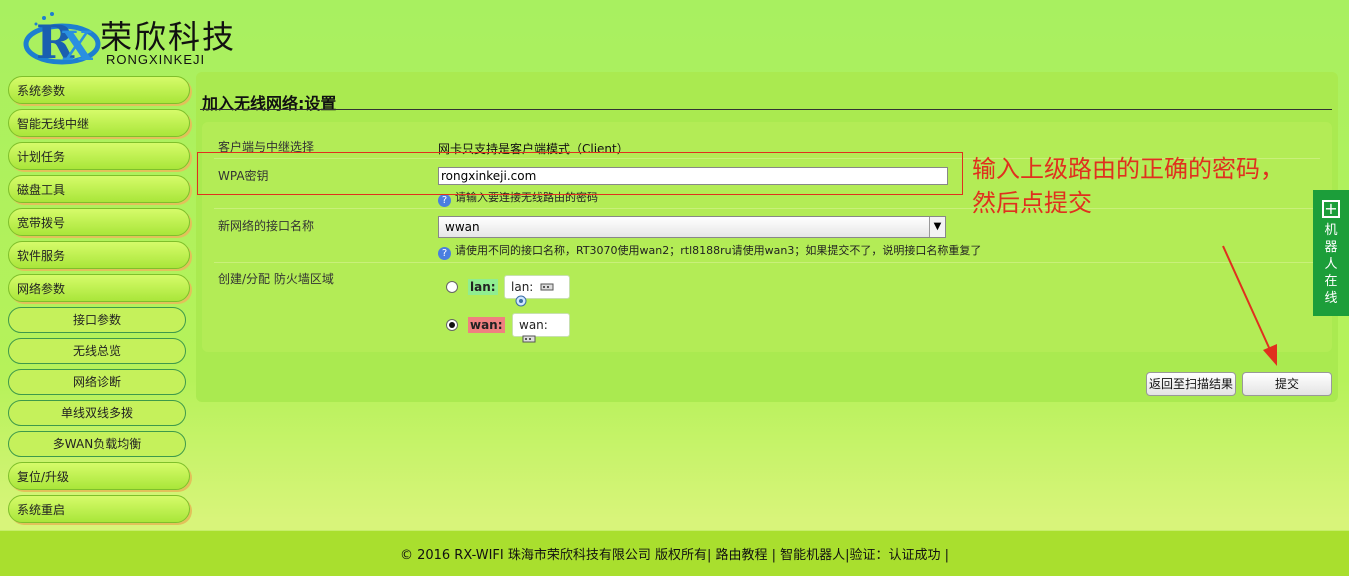 The image size is (1349, 576). What do you see at coordinates (99, 90) in the screenshot?
I see `sidebar-item-system-params: 系统参数` at bounding box center [99, 90].